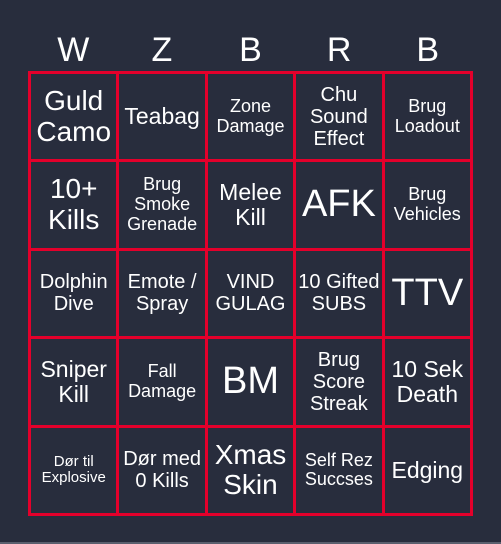  I want to click on bingo-cell-label: BM, so click(250, 380).